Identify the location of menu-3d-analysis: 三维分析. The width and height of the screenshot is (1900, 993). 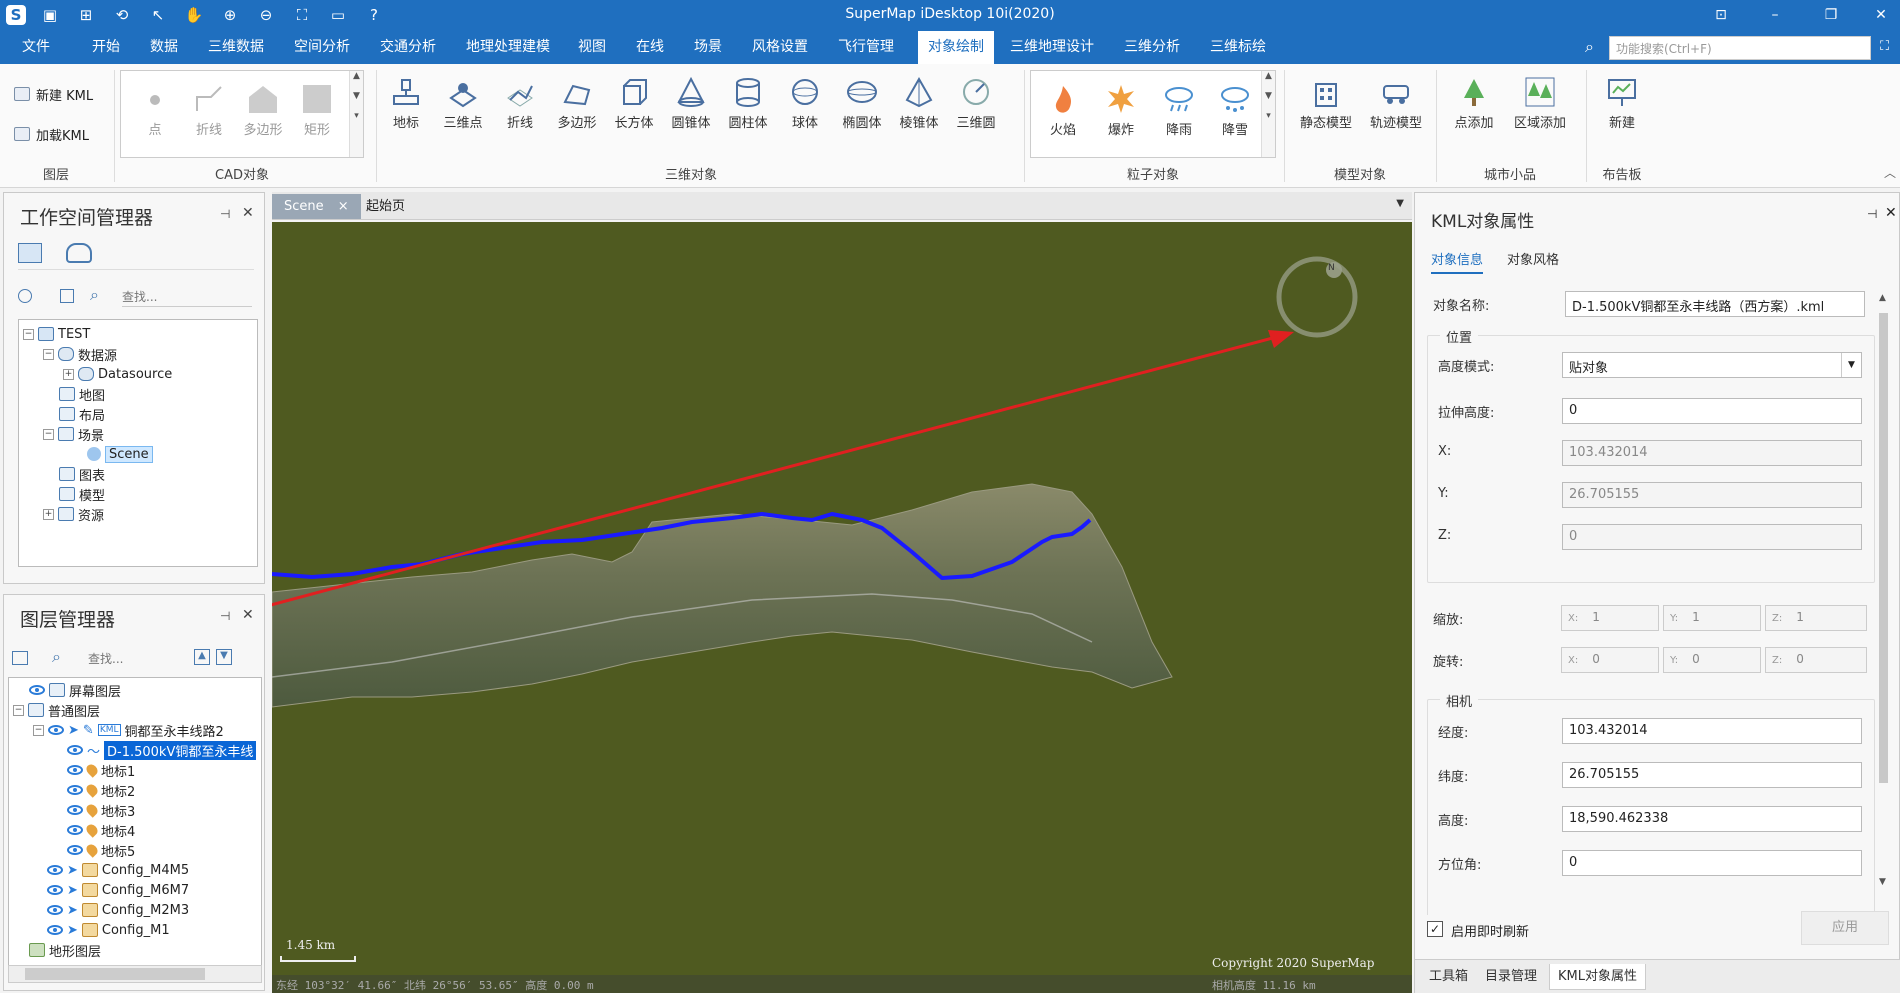
(1152, 47).